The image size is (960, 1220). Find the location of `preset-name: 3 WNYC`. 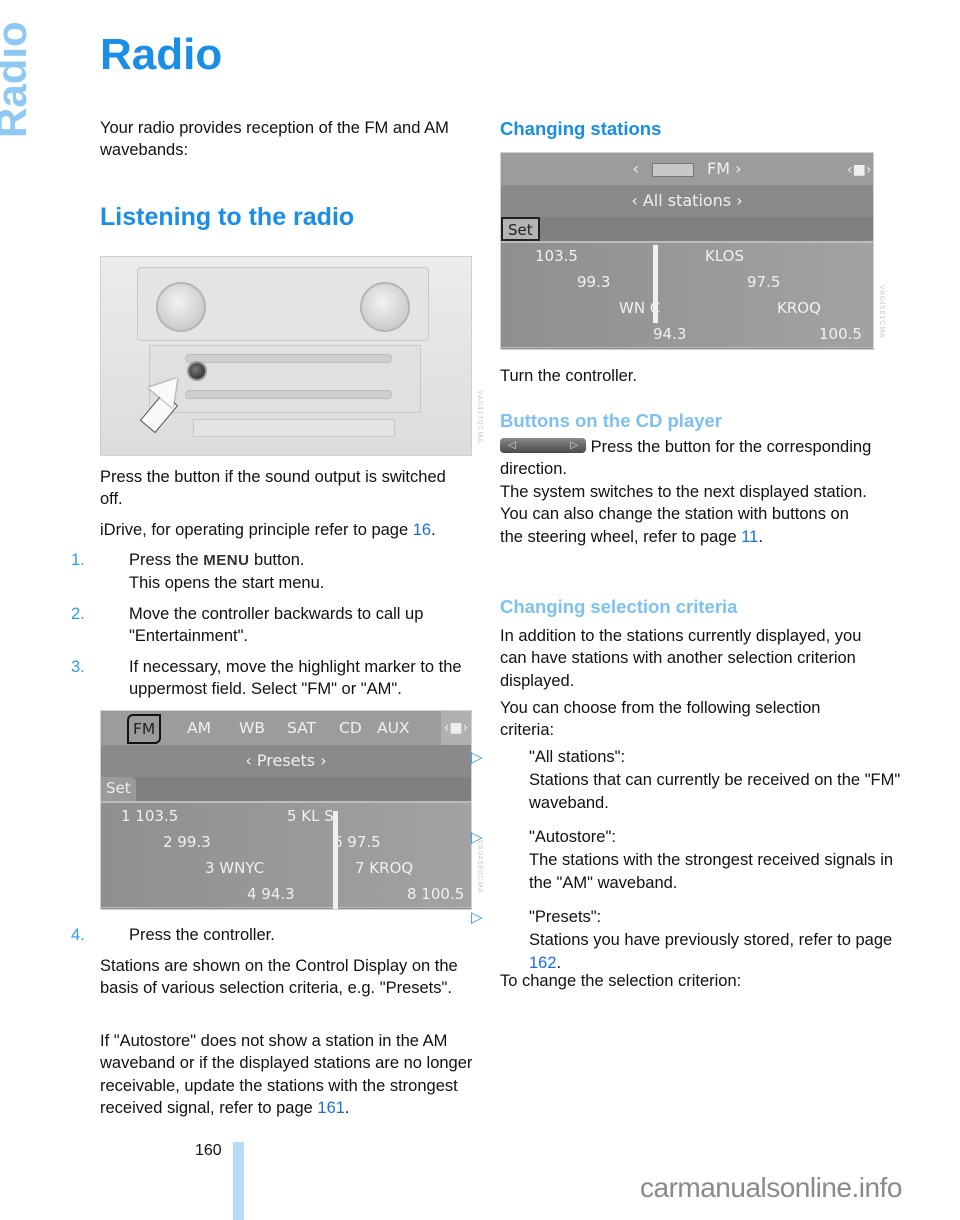

preset-name: 3 WNYC is located at coordinates (235, 868).